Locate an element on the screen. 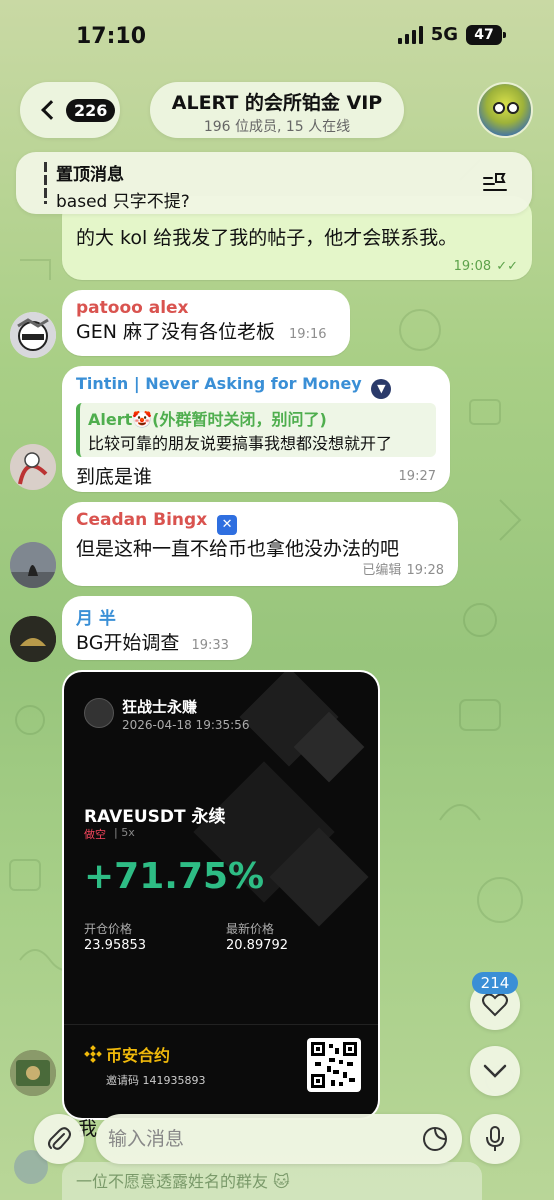 Image resolution: width=554 pixels, height=1200 pixels. message-input-container is located at coordinates (279, 1139).